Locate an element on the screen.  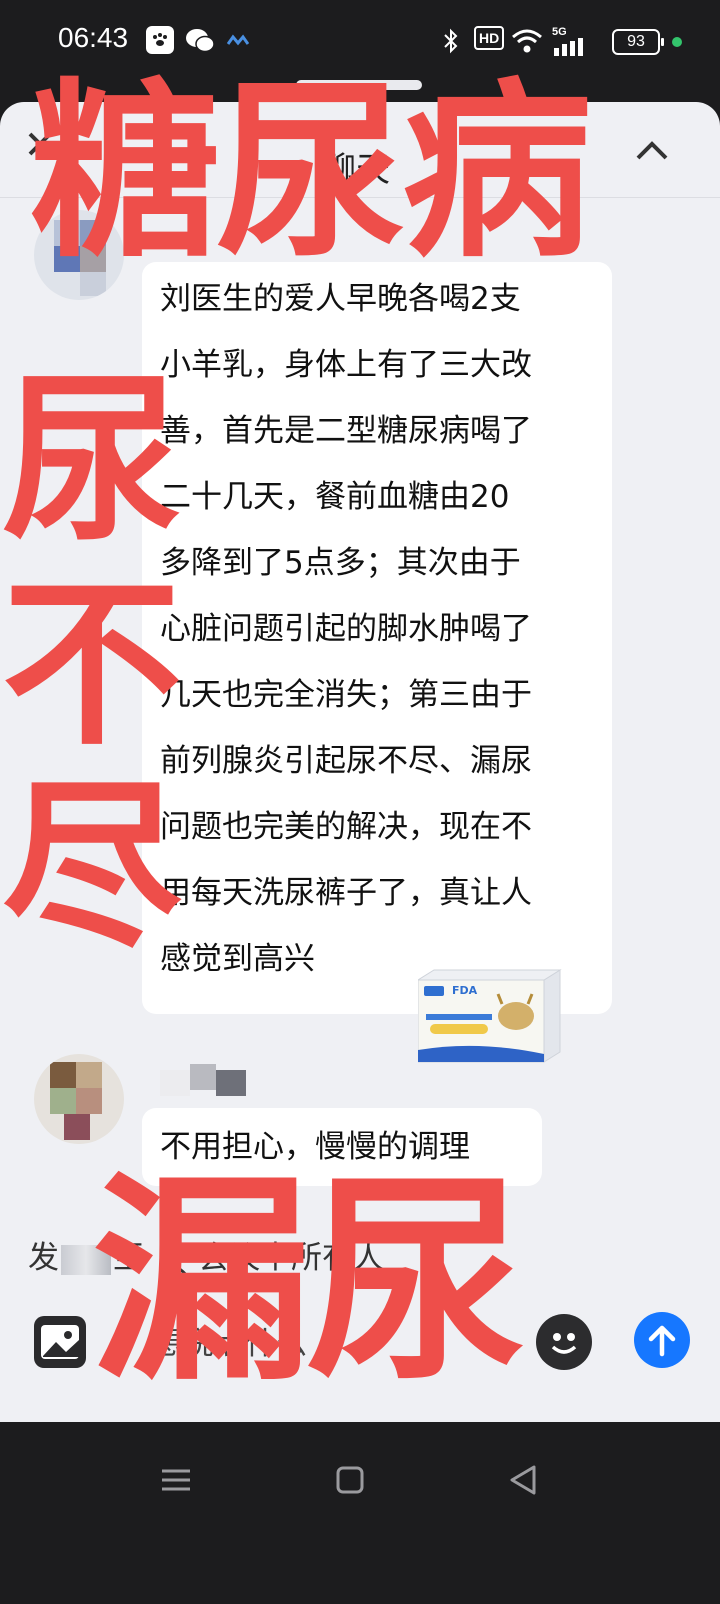
chat-title: 聊天 is located at coordinates (356, 170).